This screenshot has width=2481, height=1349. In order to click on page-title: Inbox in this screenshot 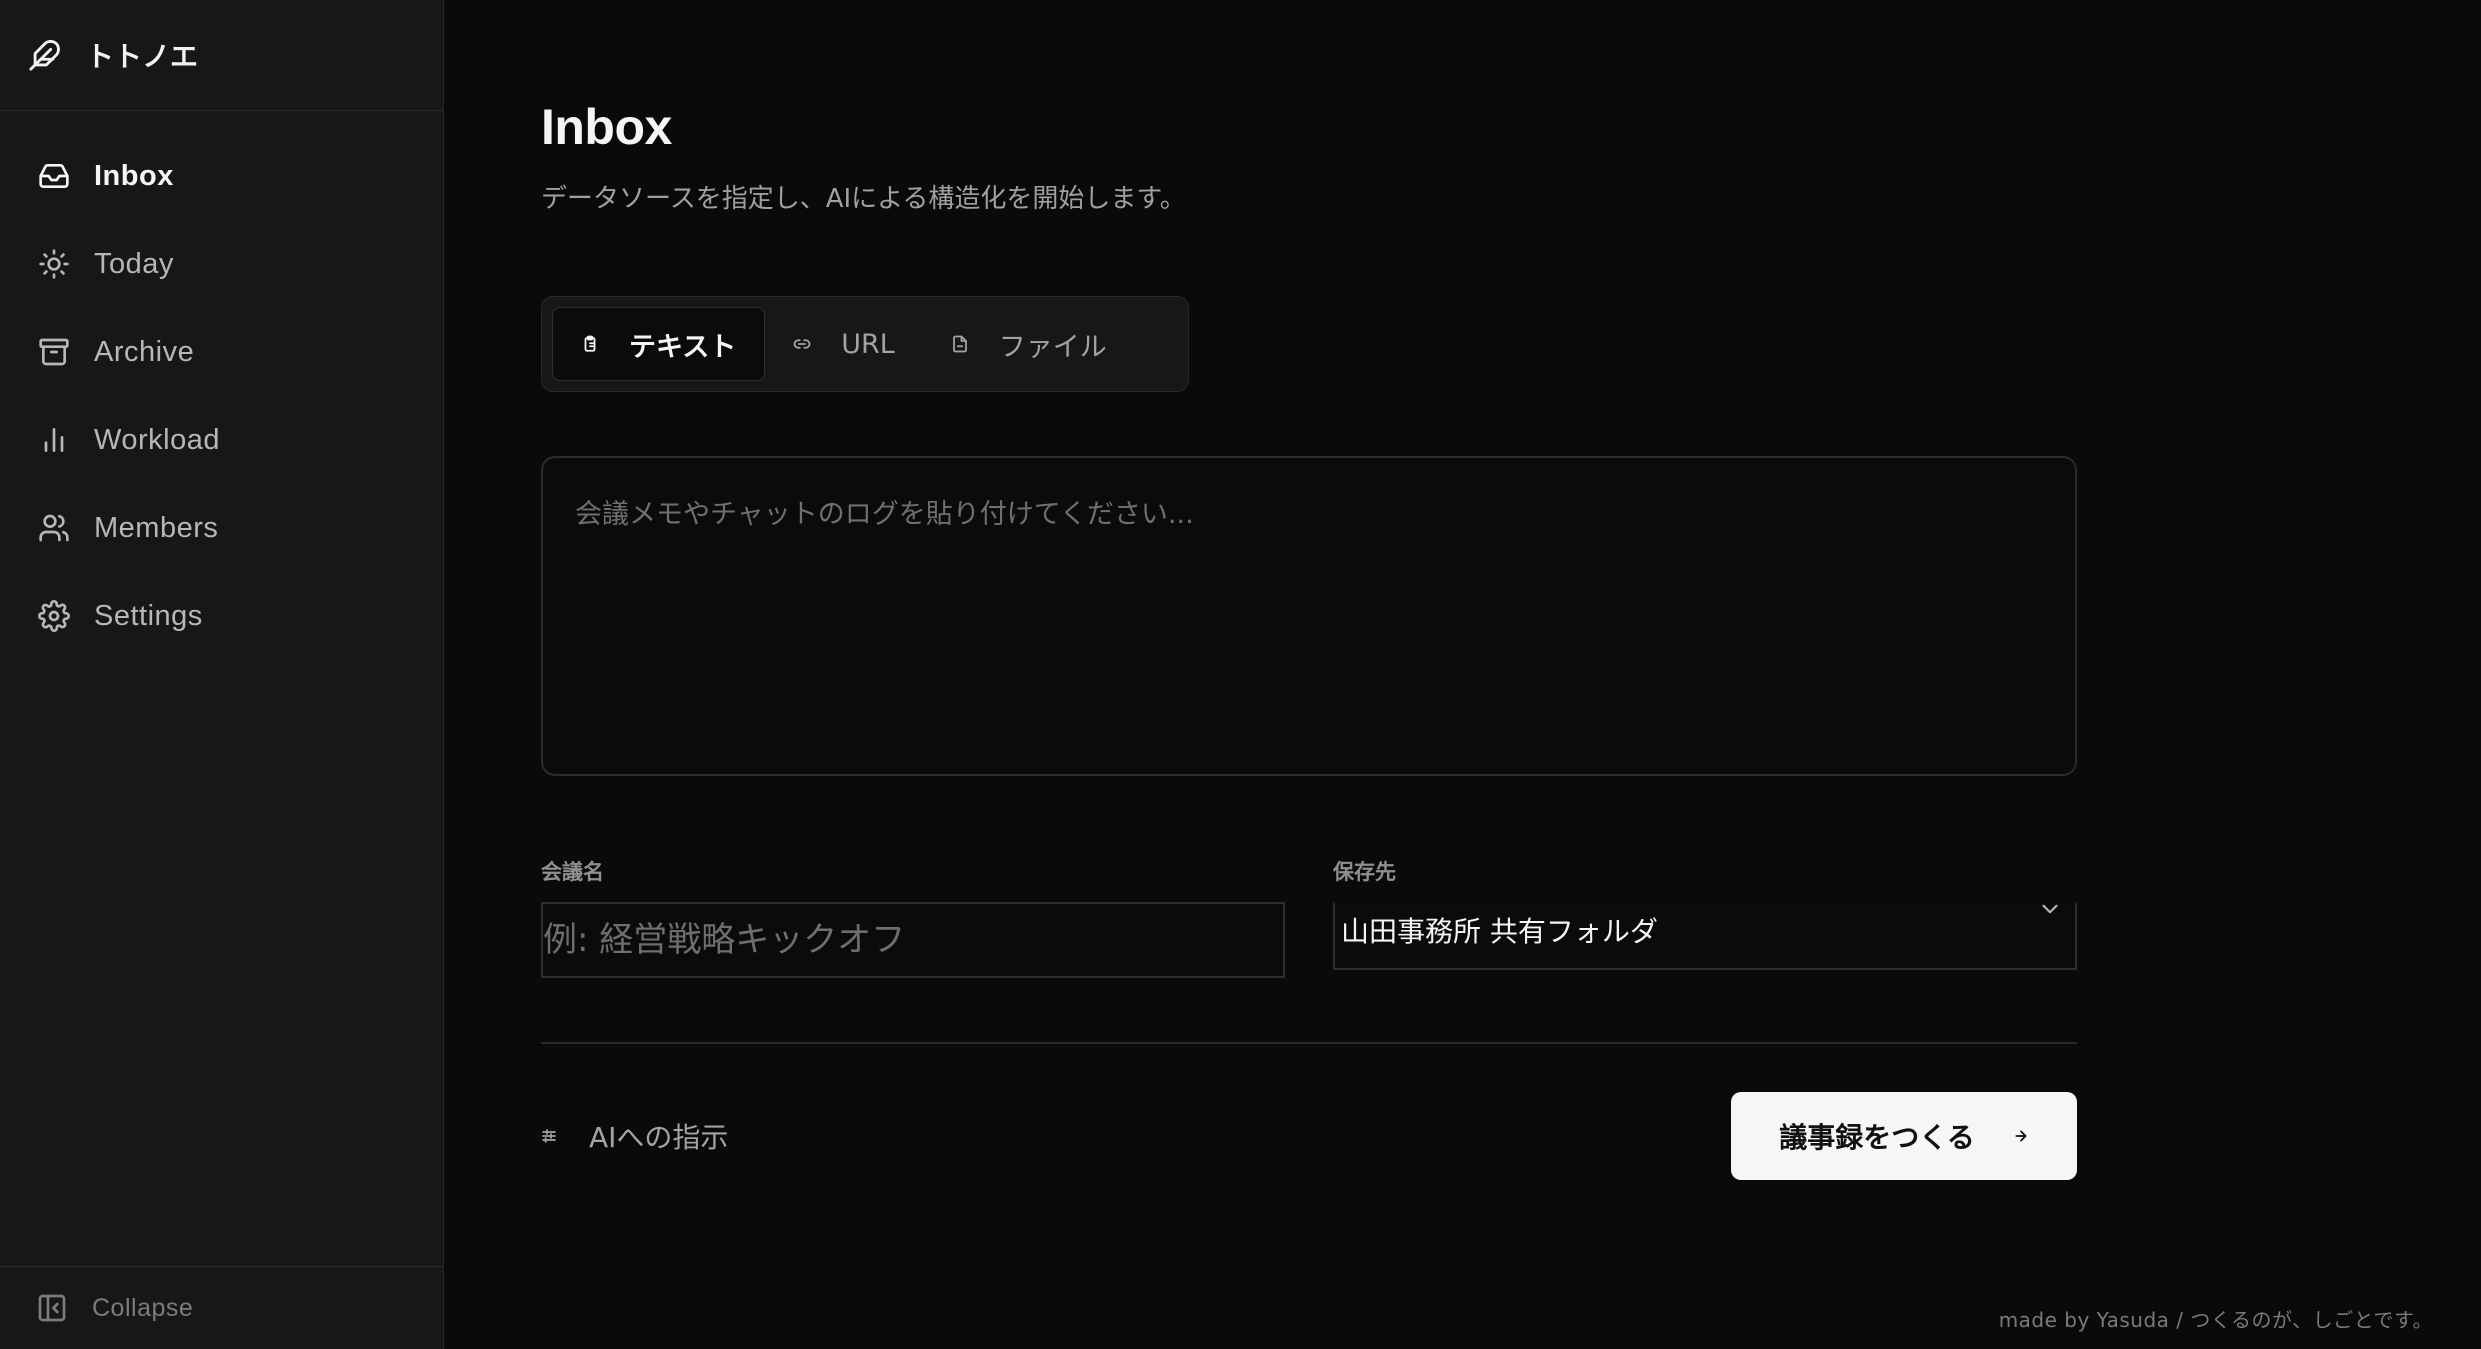, I will do `click(606, 127)`.